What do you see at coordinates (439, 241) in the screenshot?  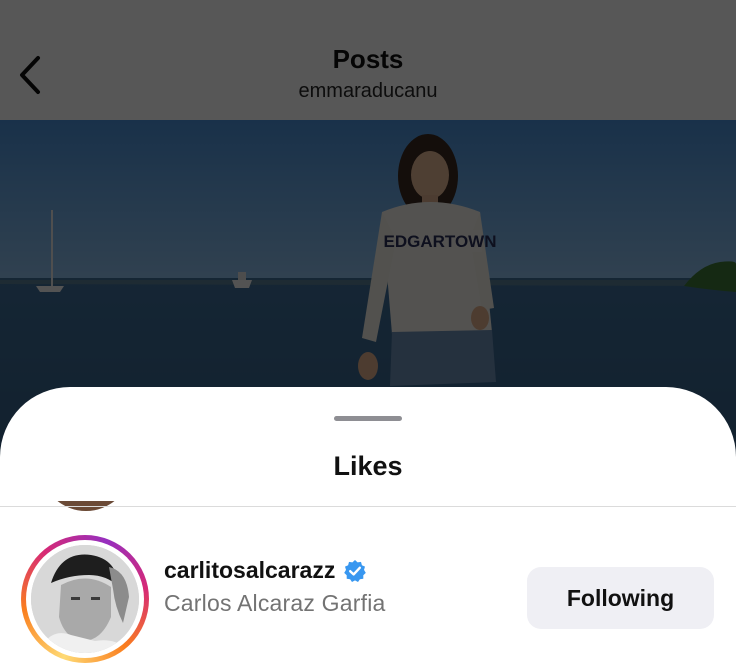 I see `sweater-text: EDGARTOWN` at bounding box center [439, 241].